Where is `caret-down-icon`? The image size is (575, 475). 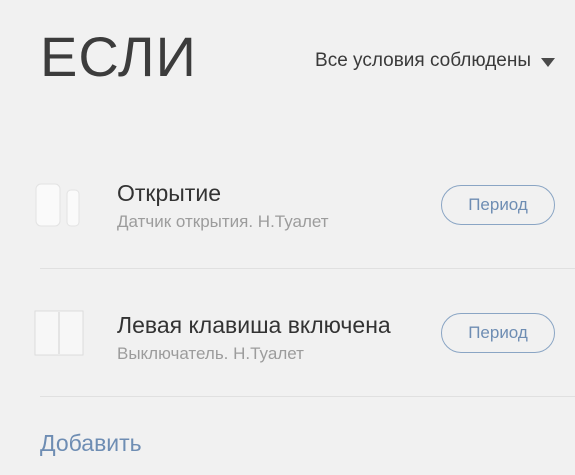
caret-down-icon is located at coordinates (548, 62).